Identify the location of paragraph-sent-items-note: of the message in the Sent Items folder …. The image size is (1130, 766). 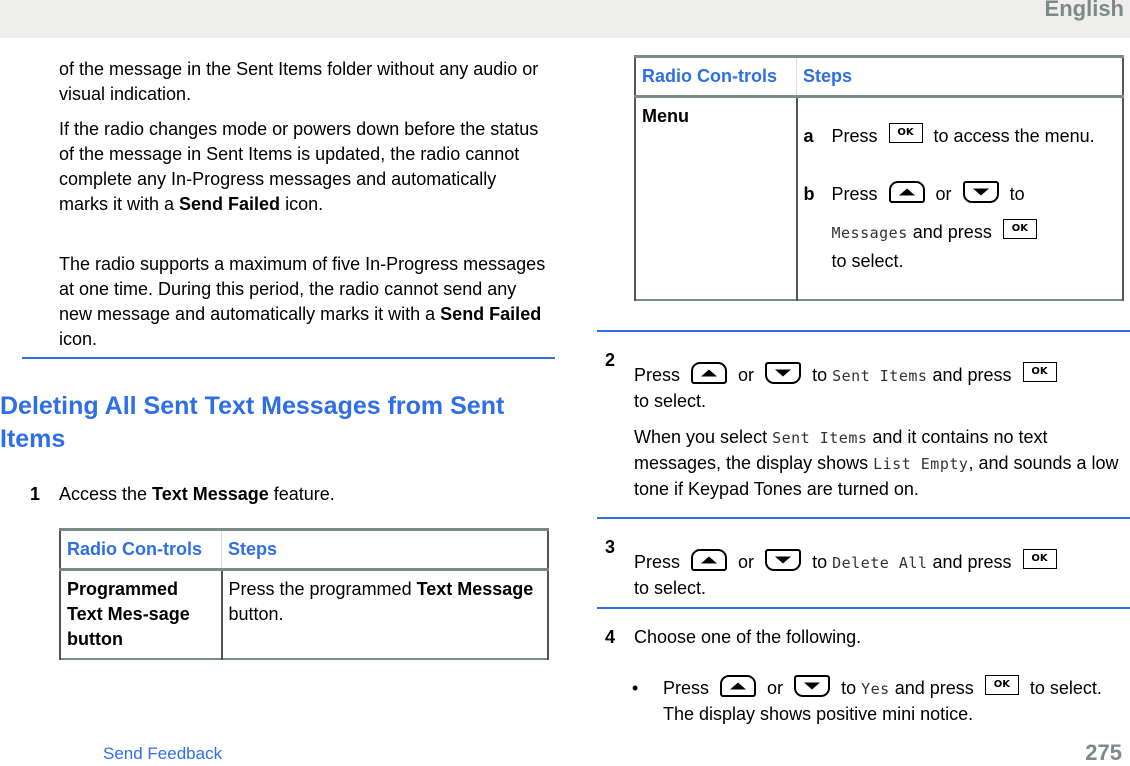
(299, 81).